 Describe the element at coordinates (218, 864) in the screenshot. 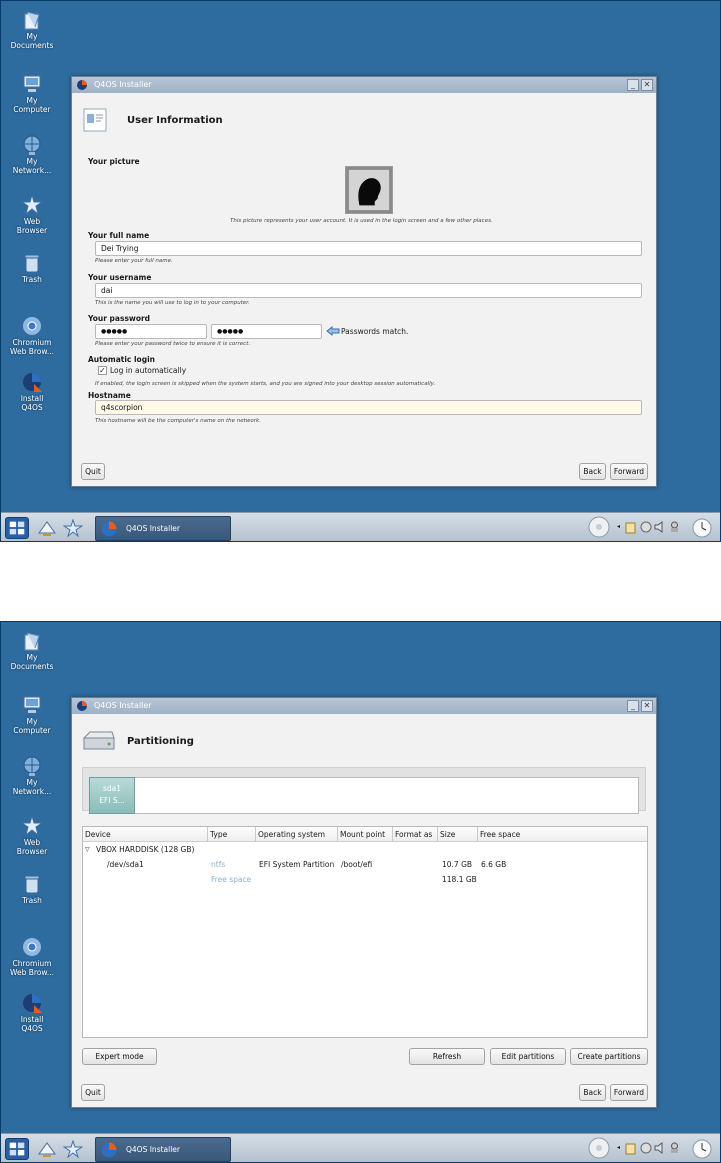

I see `row-type: ntfs` at that location.